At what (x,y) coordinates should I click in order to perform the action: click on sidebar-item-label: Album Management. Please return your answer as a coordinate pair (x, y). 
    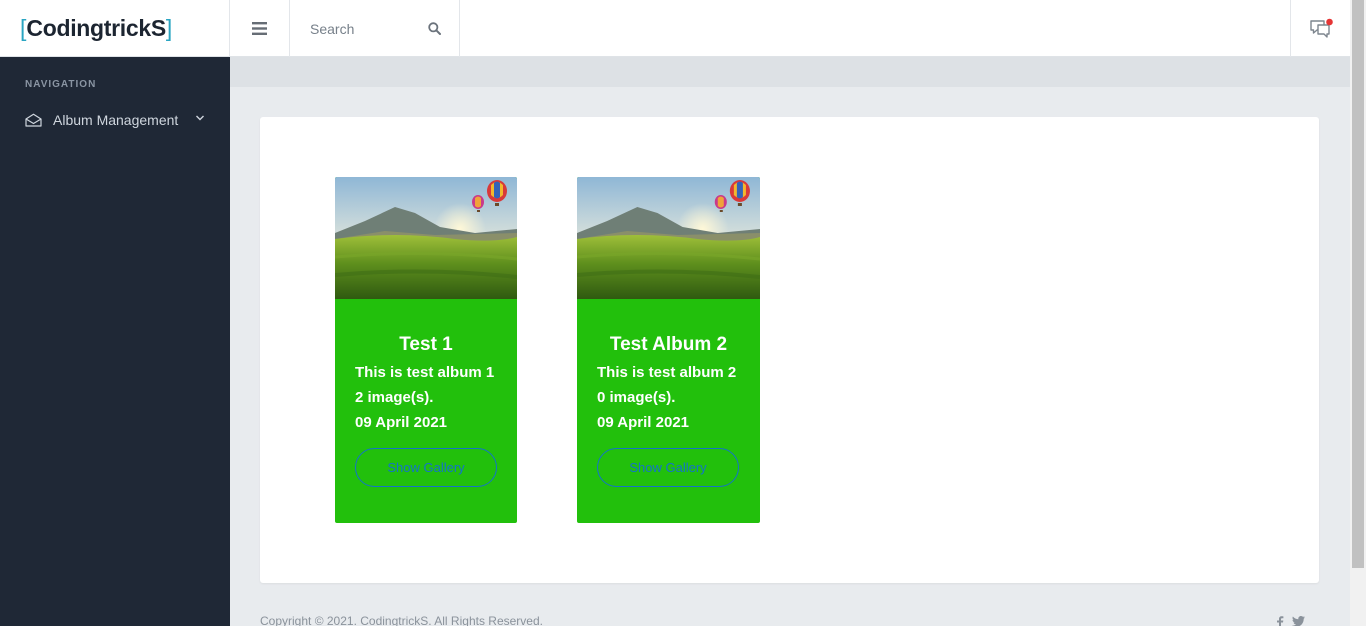
    Looking at the image, I should click on (116, 120).